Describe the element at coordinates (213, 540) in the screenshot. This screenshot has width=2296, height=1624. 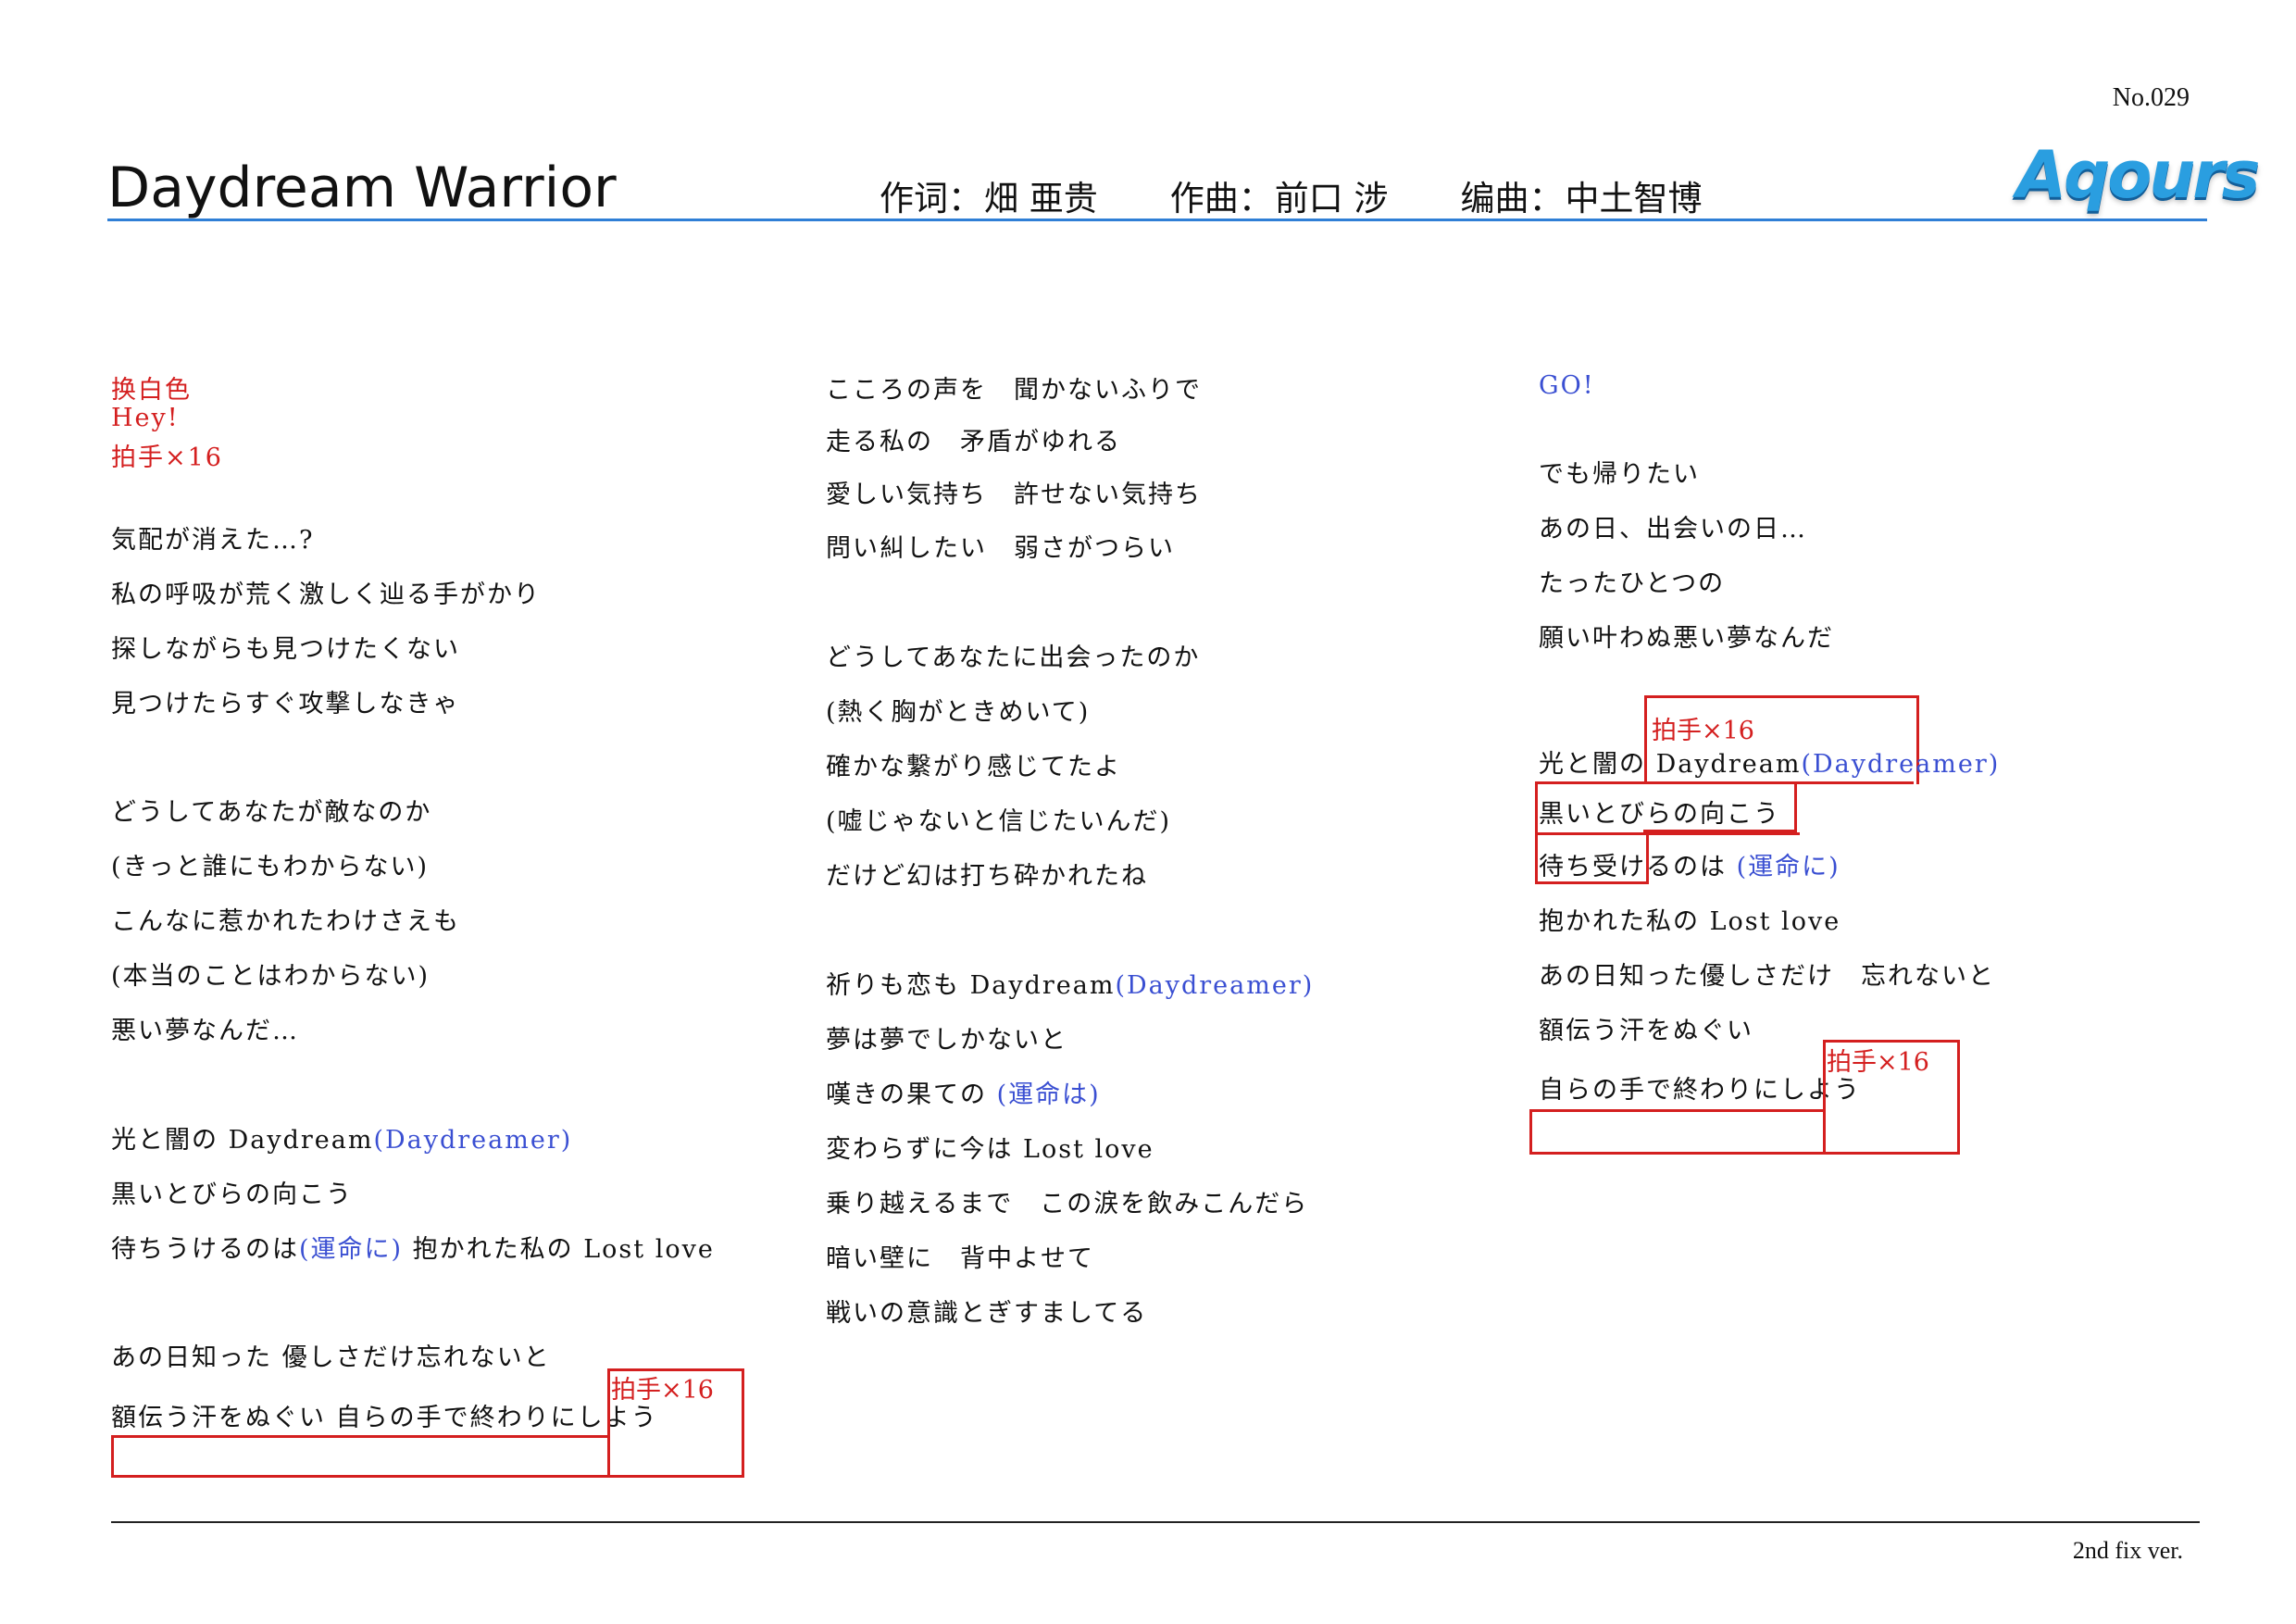
I see `lyric-line: 気配が消えた…?` at that location.